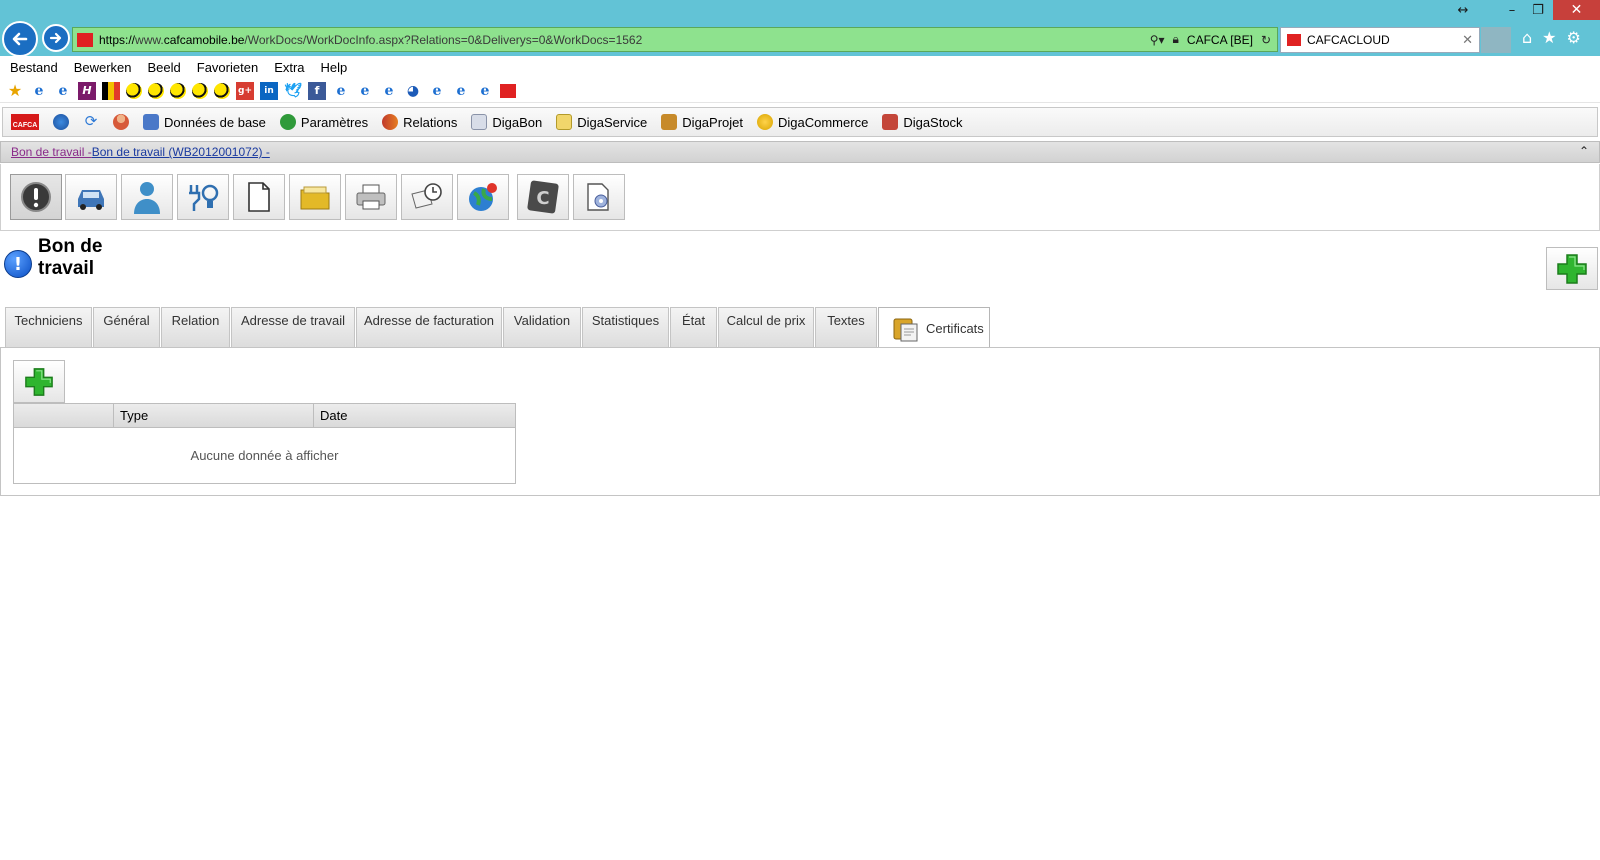 The width and height of the screenshot is (1600, 860). I want to click on grid-column-header-type: Type, so click(214, 415).